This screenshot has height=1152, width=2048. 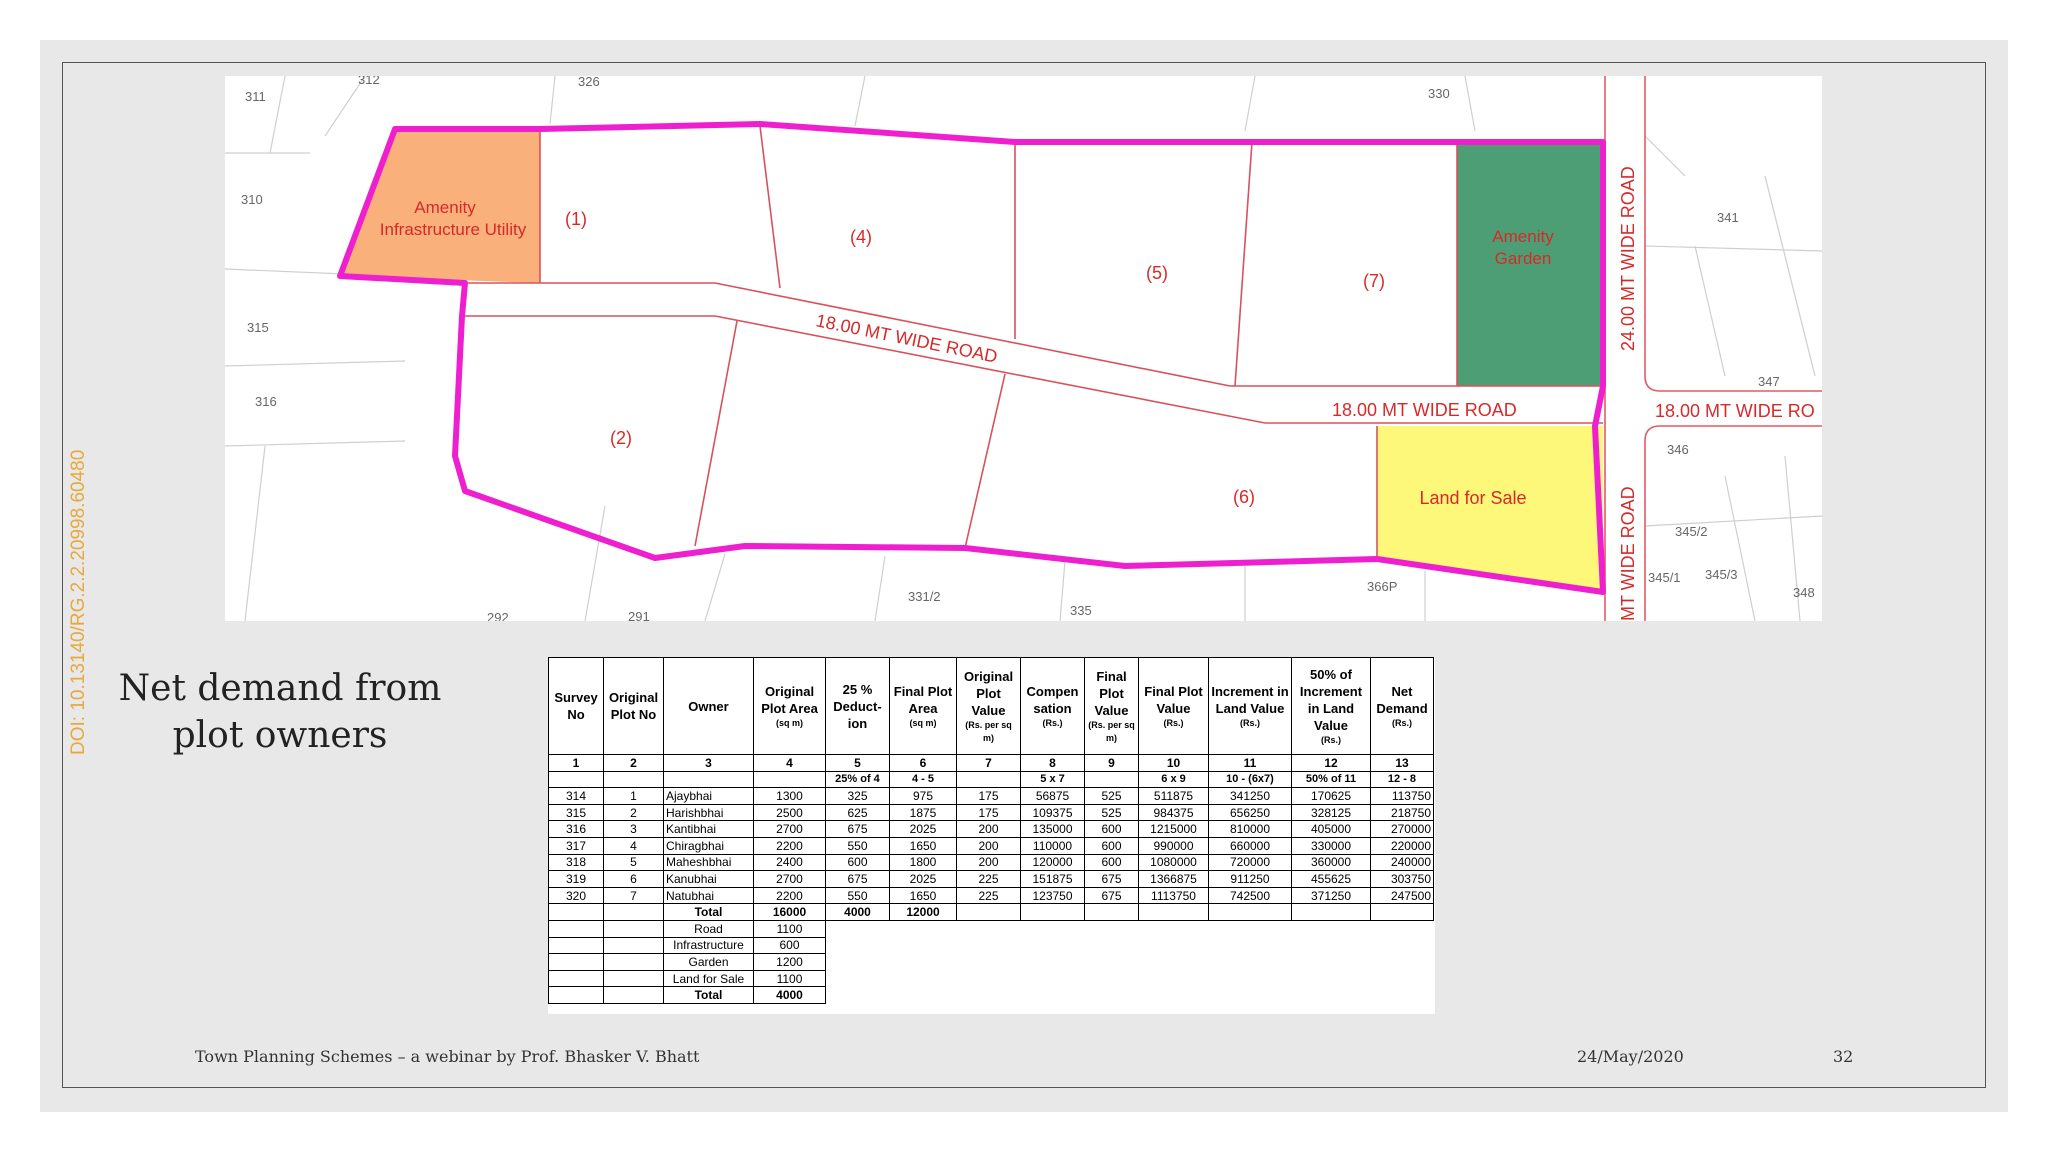 I want to click on column-number-cell: 7, so click(x=988, y=763).